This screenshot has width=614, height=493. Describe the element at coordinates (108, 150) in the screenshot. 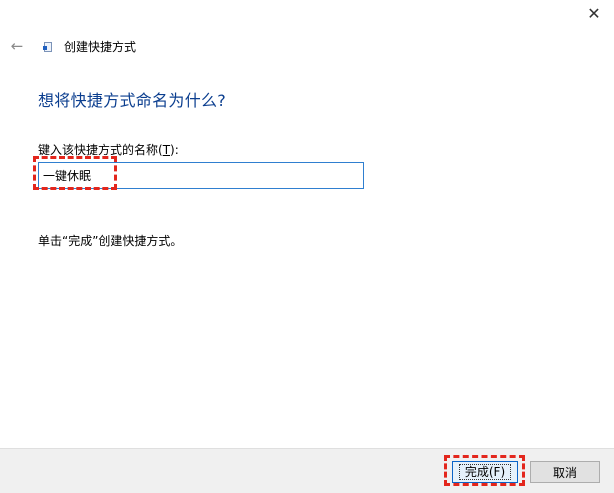

I see `name-field-label: 键入该快捷方式的名称(T):` at that location.